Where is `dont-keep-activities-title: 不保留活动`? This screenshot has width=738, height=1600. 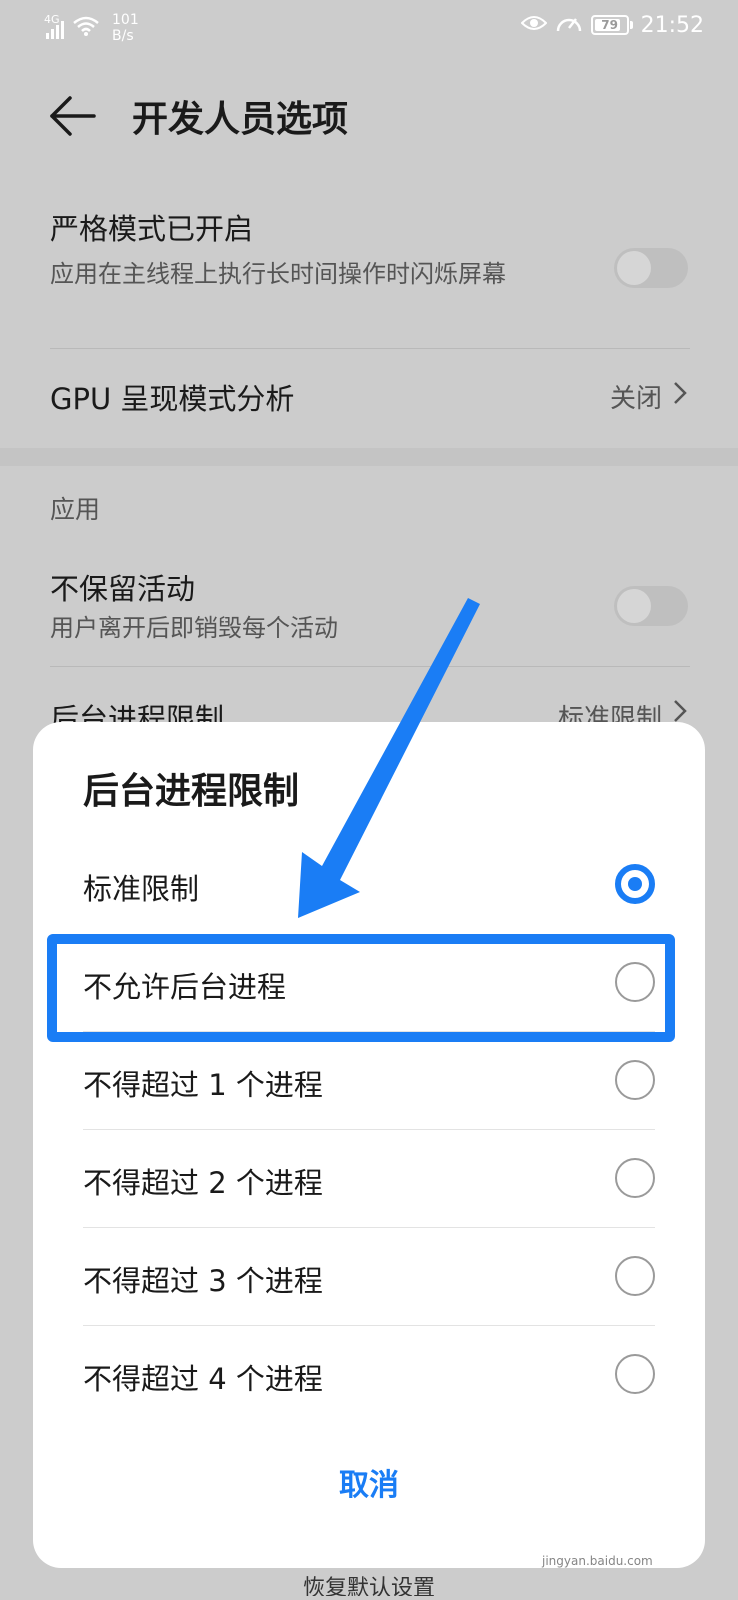 dont-keep-activities-title: 不保留活动 is located at coordinates (123, 589).